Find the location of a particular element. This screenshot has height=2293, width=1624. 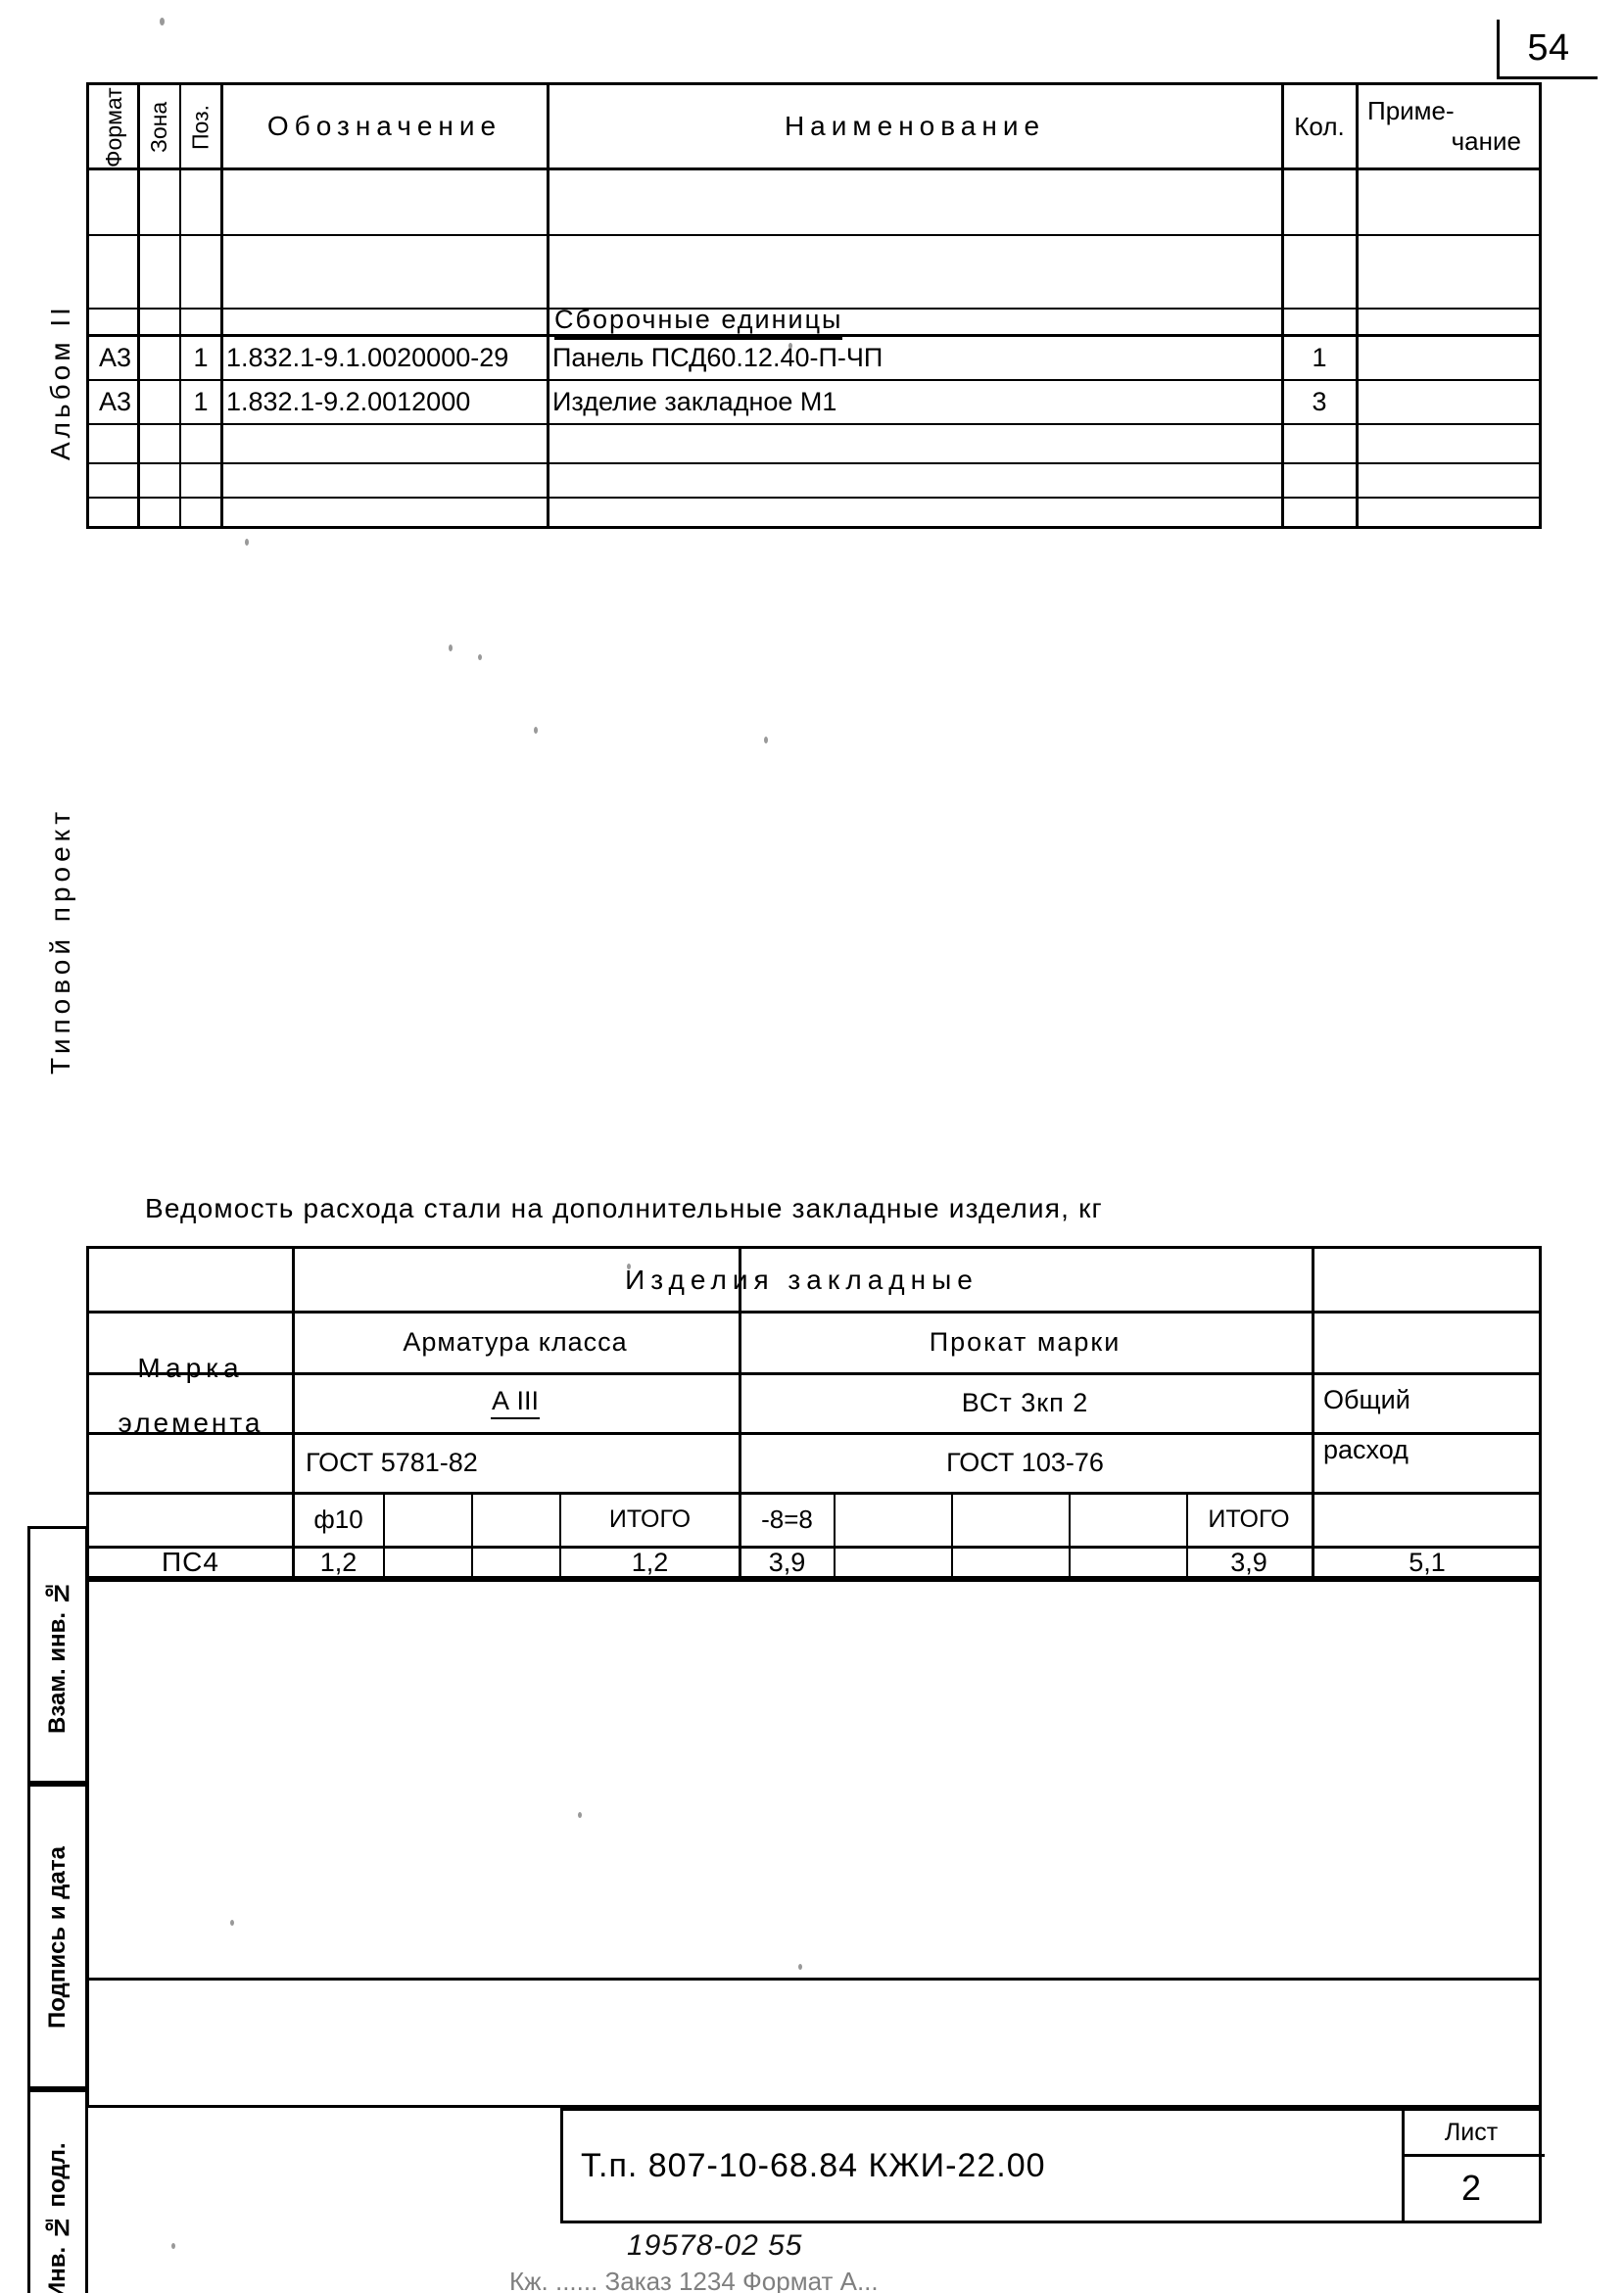

header-format-label: Формат is located at coordinates (113, 127).